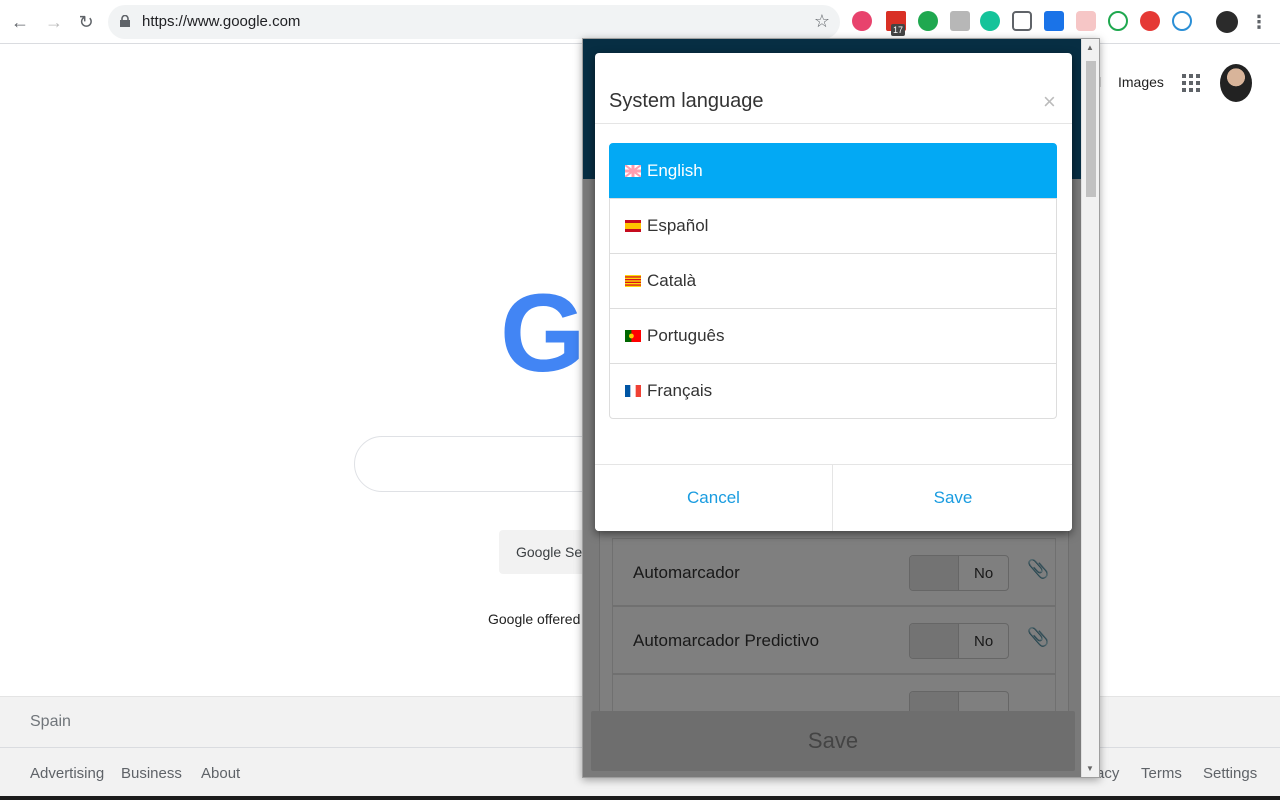 This screenshot has height=800, width=1280. What do you see at coordinates (898, 30) in the screenshot?
I see `extension-badge: 17` at bounding box center [898, 30].